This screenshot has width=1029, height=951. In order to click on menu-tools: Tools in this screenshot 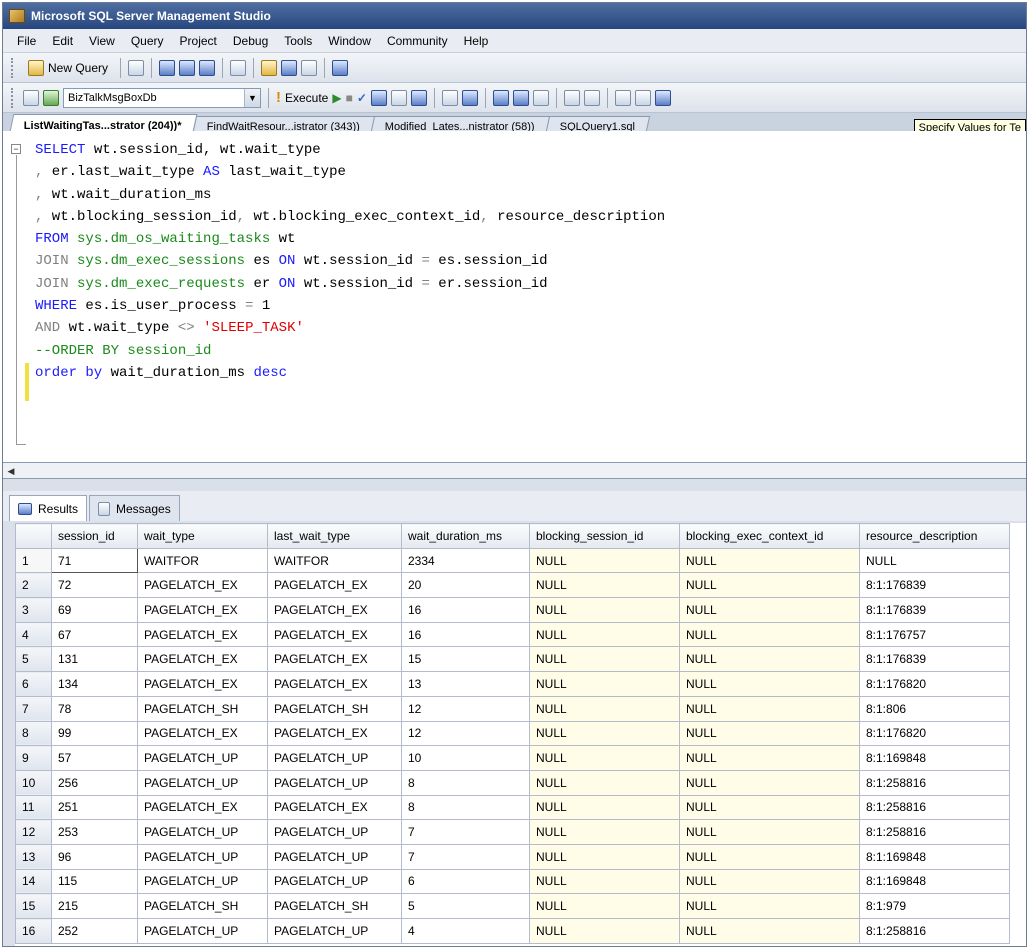, I will do `click(298, 41)`.